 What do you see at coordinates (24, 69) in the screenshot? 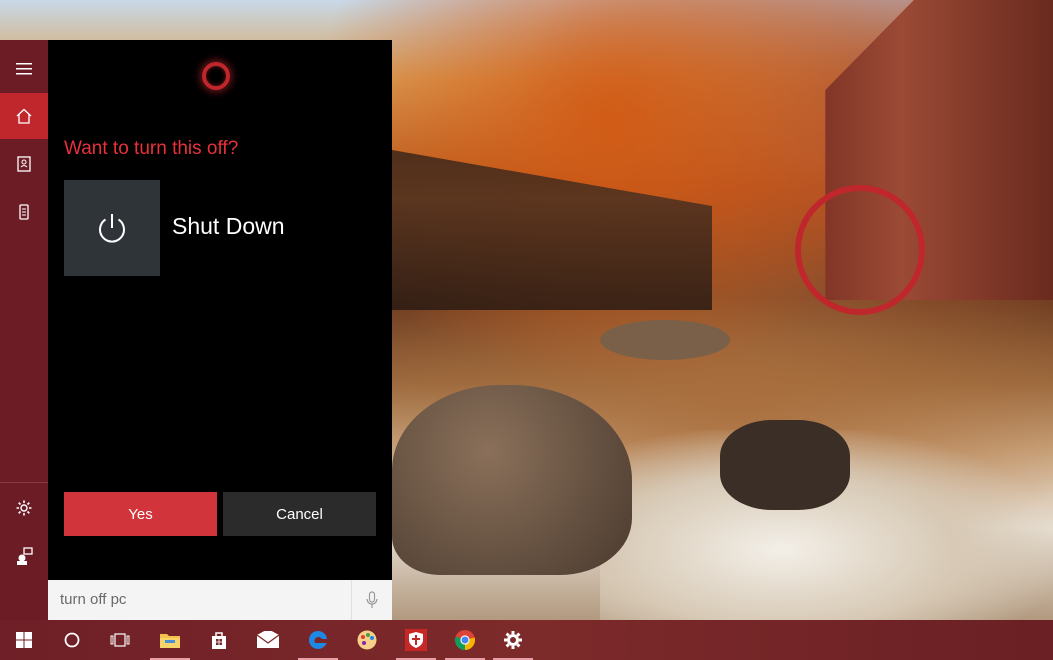
I see `menu-icon` at bounding box center [24, 69].